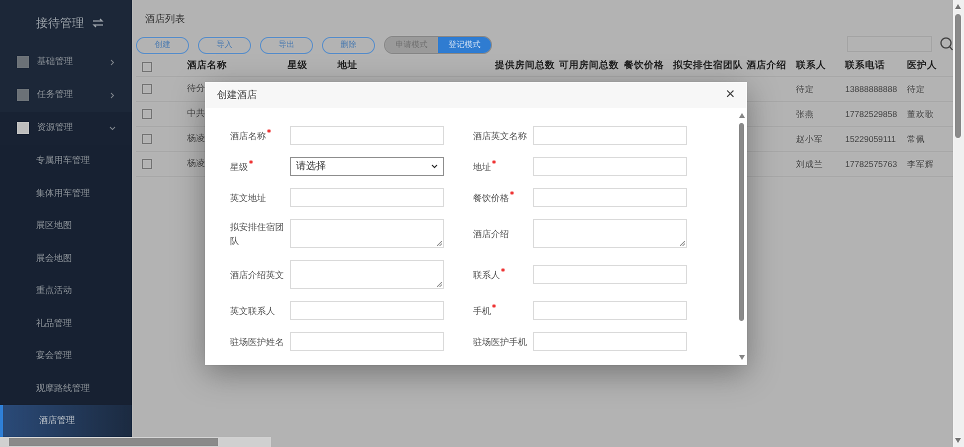 Image resolution: width=964 pixels, height=447 pixels. What do you see at coordinates (503, 167) in the screenshot?
I see `field-label: 地址` at bounding box center [503, 167].